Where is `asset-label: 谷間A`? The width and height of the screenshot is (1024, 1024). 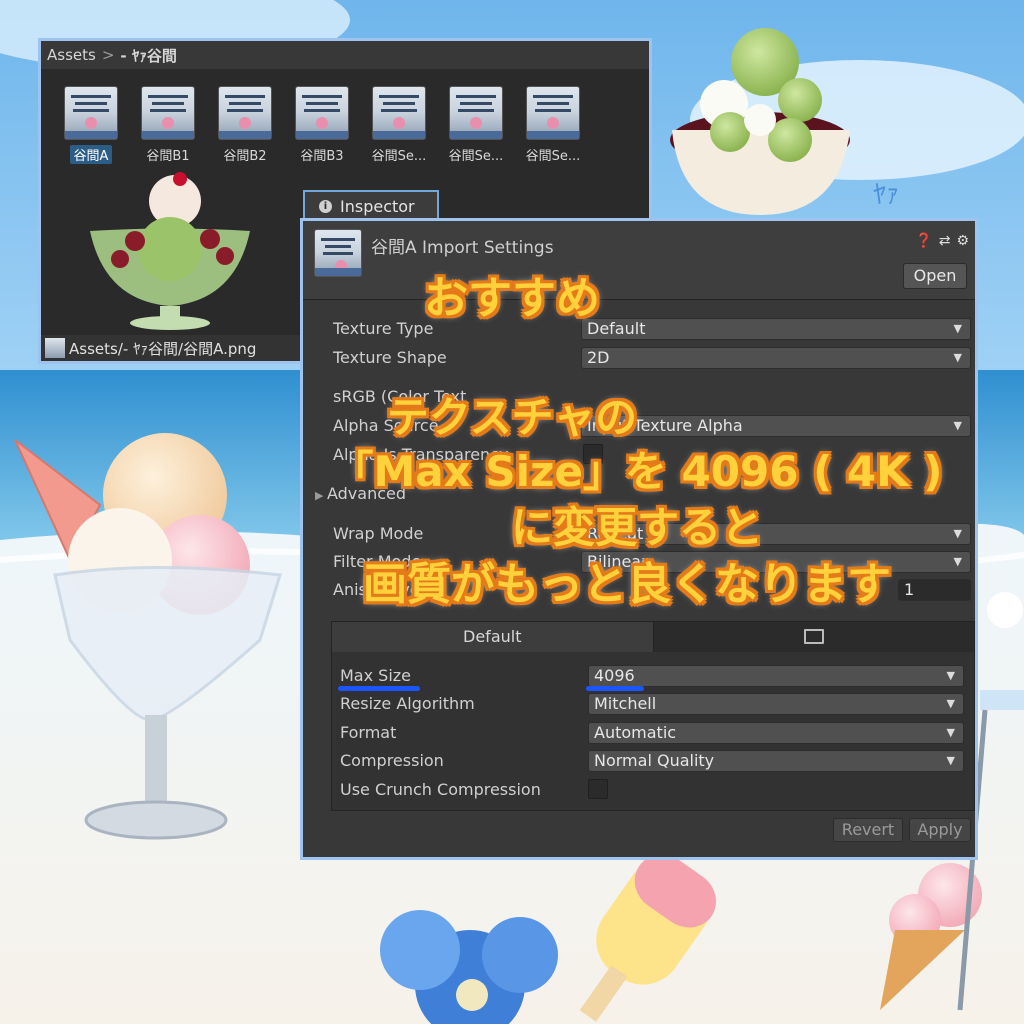 asset-label: 谷間A is located at coordinates (91, 154).